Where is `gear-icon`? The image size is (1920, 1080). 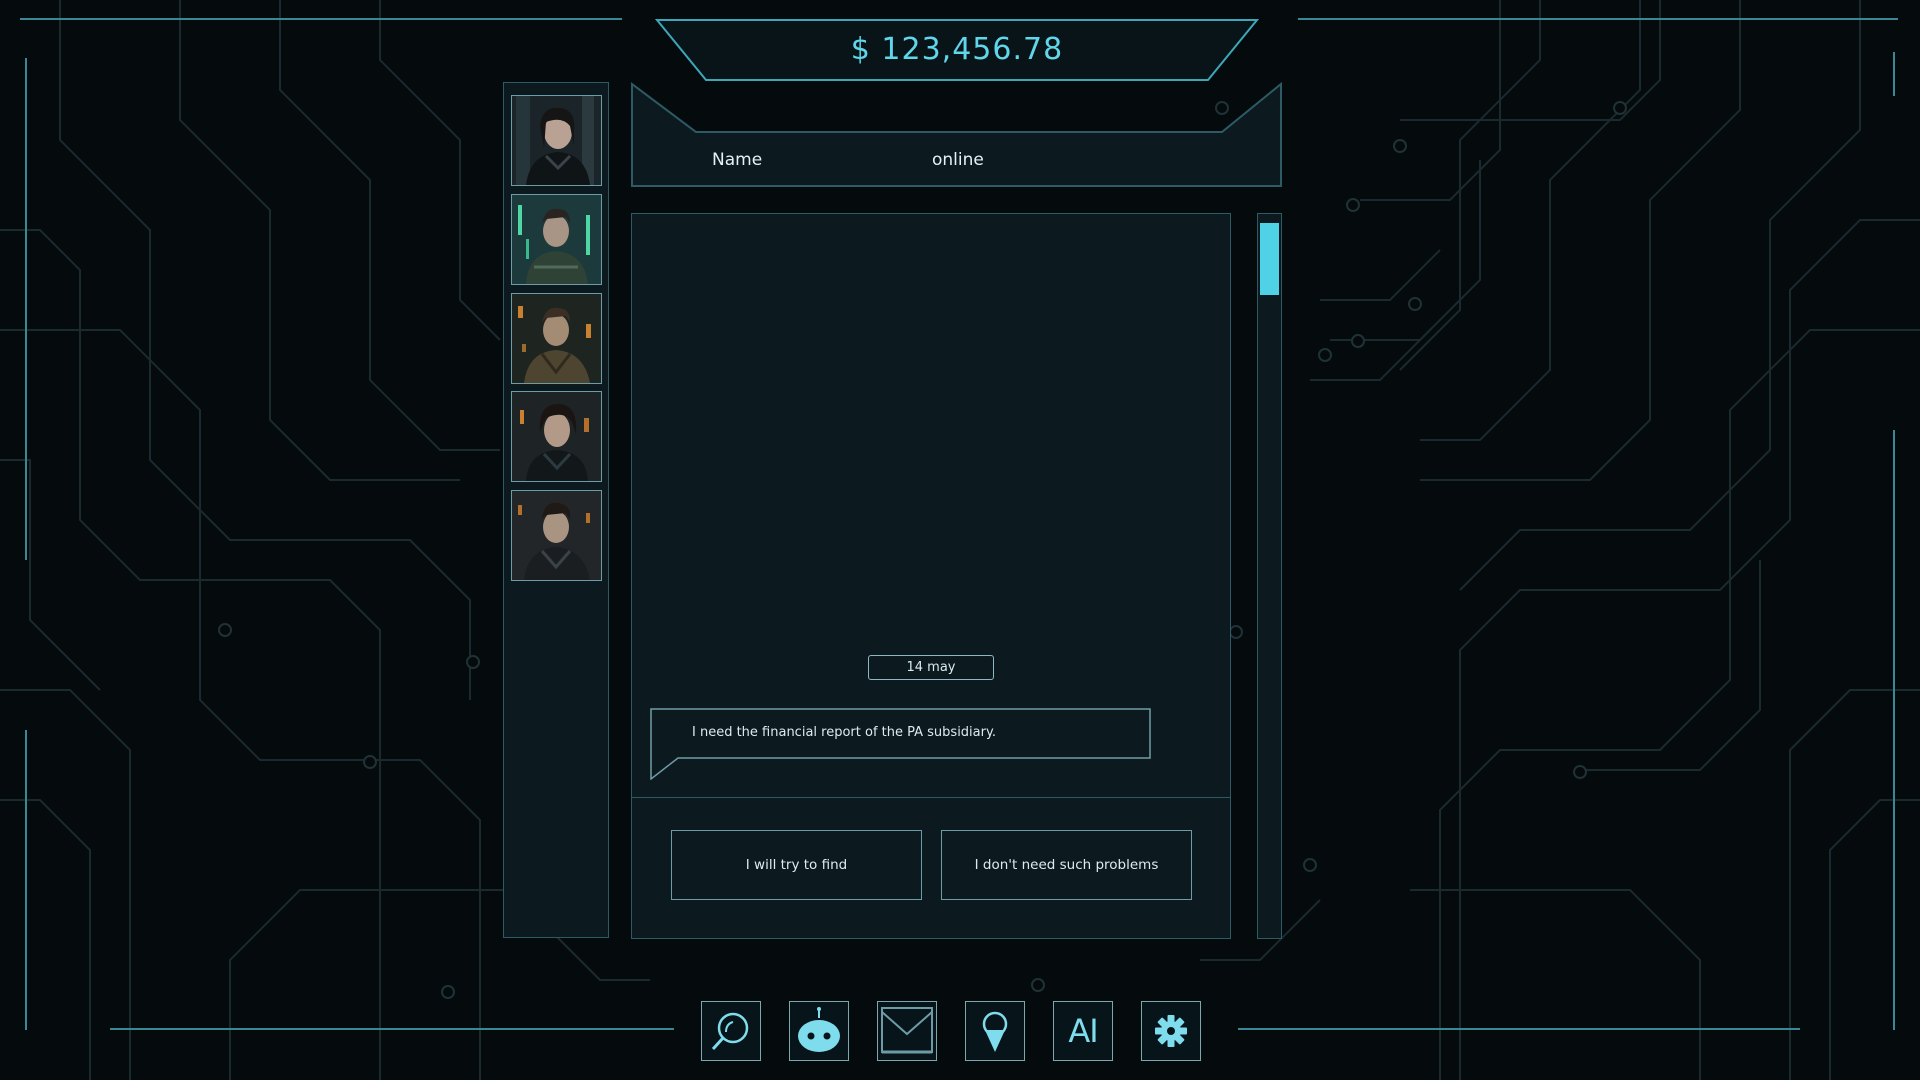 gear-icon is located at coordinates (1171, 1031).